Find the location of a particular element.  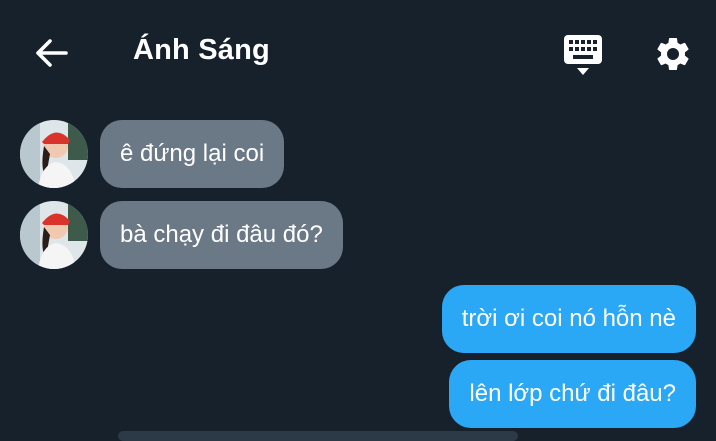

outgoing-message: lên lớp chứ đi đâu? is located at coordinates (572, 394).